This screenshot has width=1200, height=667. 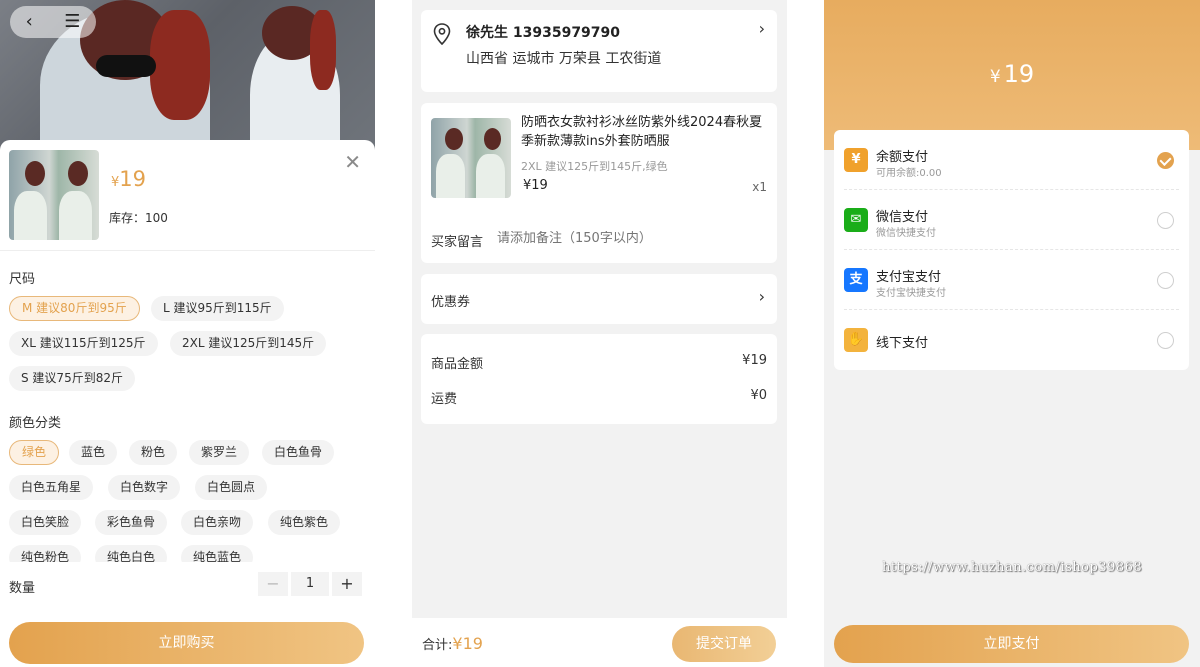 I want to click on goods-quantity: x1, so click(x=759, y=187).